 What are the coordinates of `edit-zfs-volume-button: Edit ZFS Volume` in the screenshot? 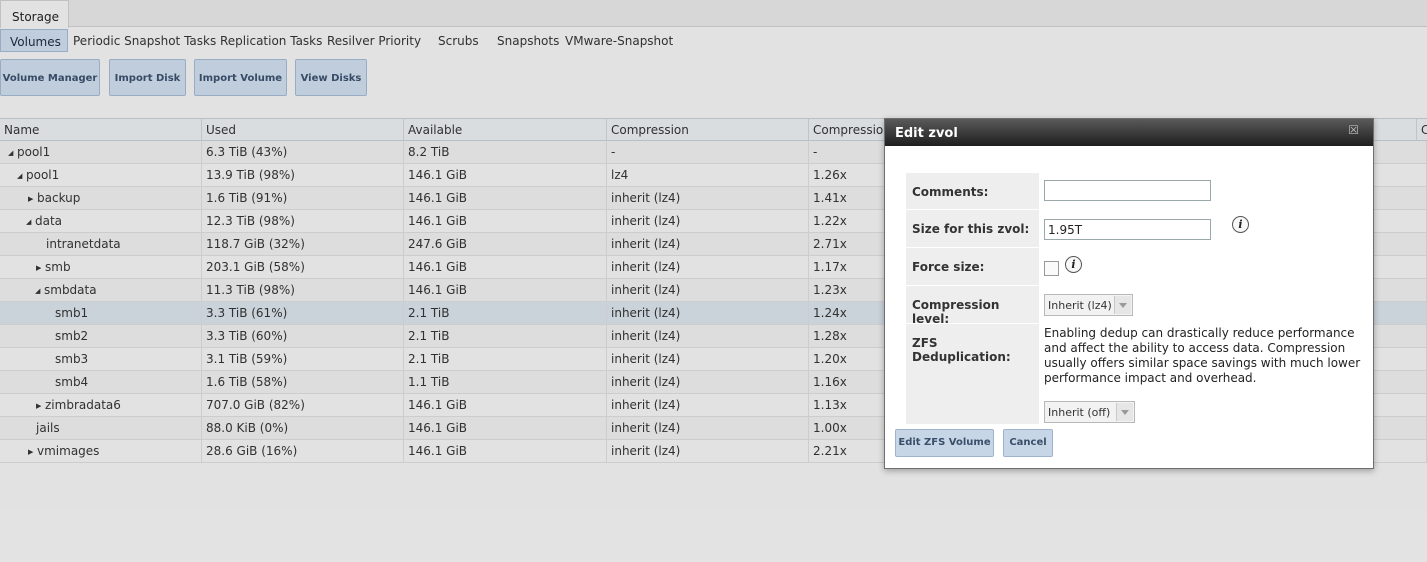 It's located at (944, 443).